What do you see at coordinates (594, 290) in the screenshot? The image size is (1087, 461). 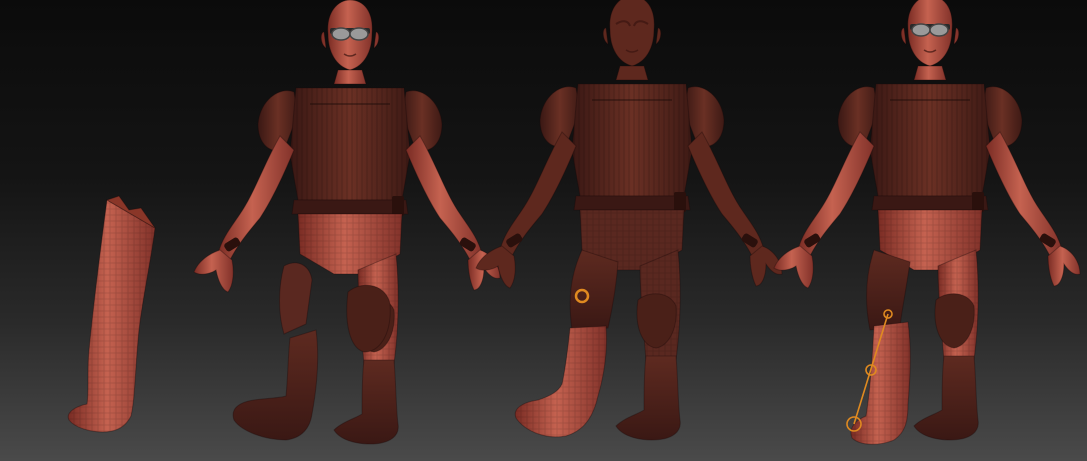 I see `thigh-right` at bounding box center [594, 290].